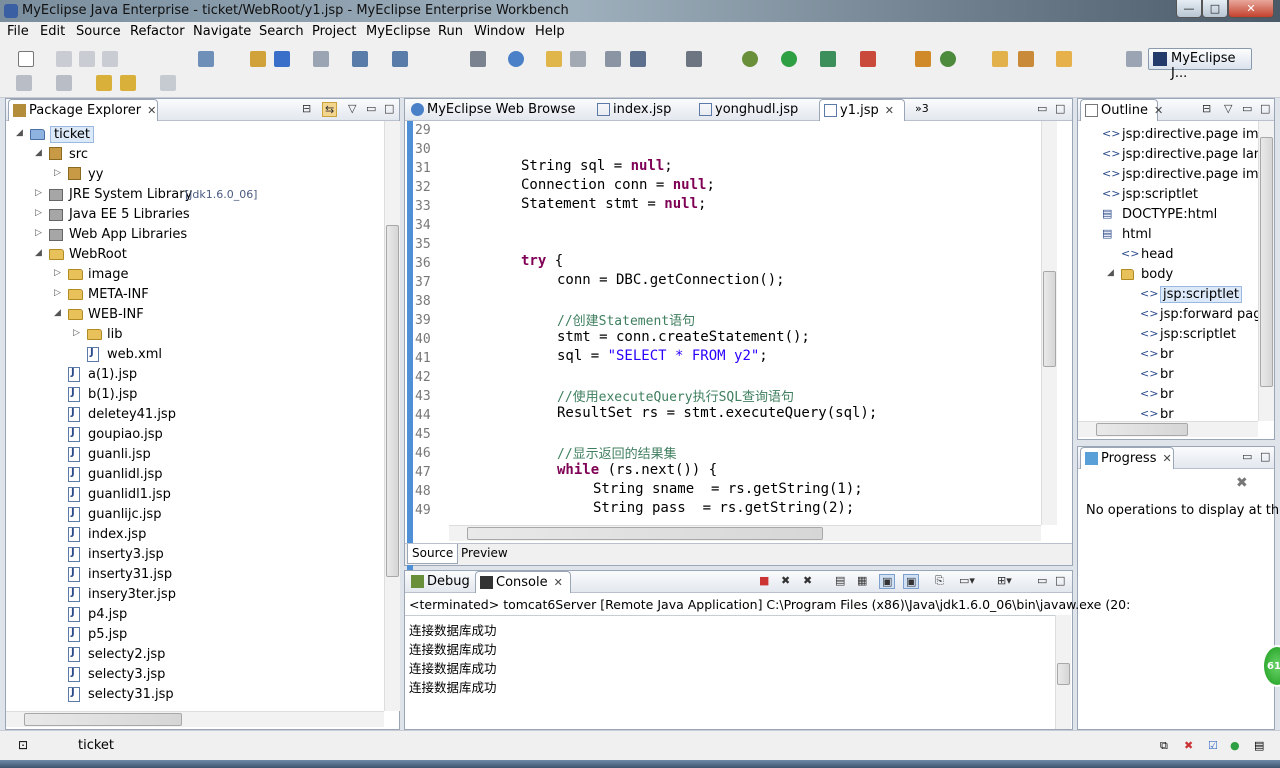  I want to click on menu-myeclipse: MyEclipse, so click(398, 31).